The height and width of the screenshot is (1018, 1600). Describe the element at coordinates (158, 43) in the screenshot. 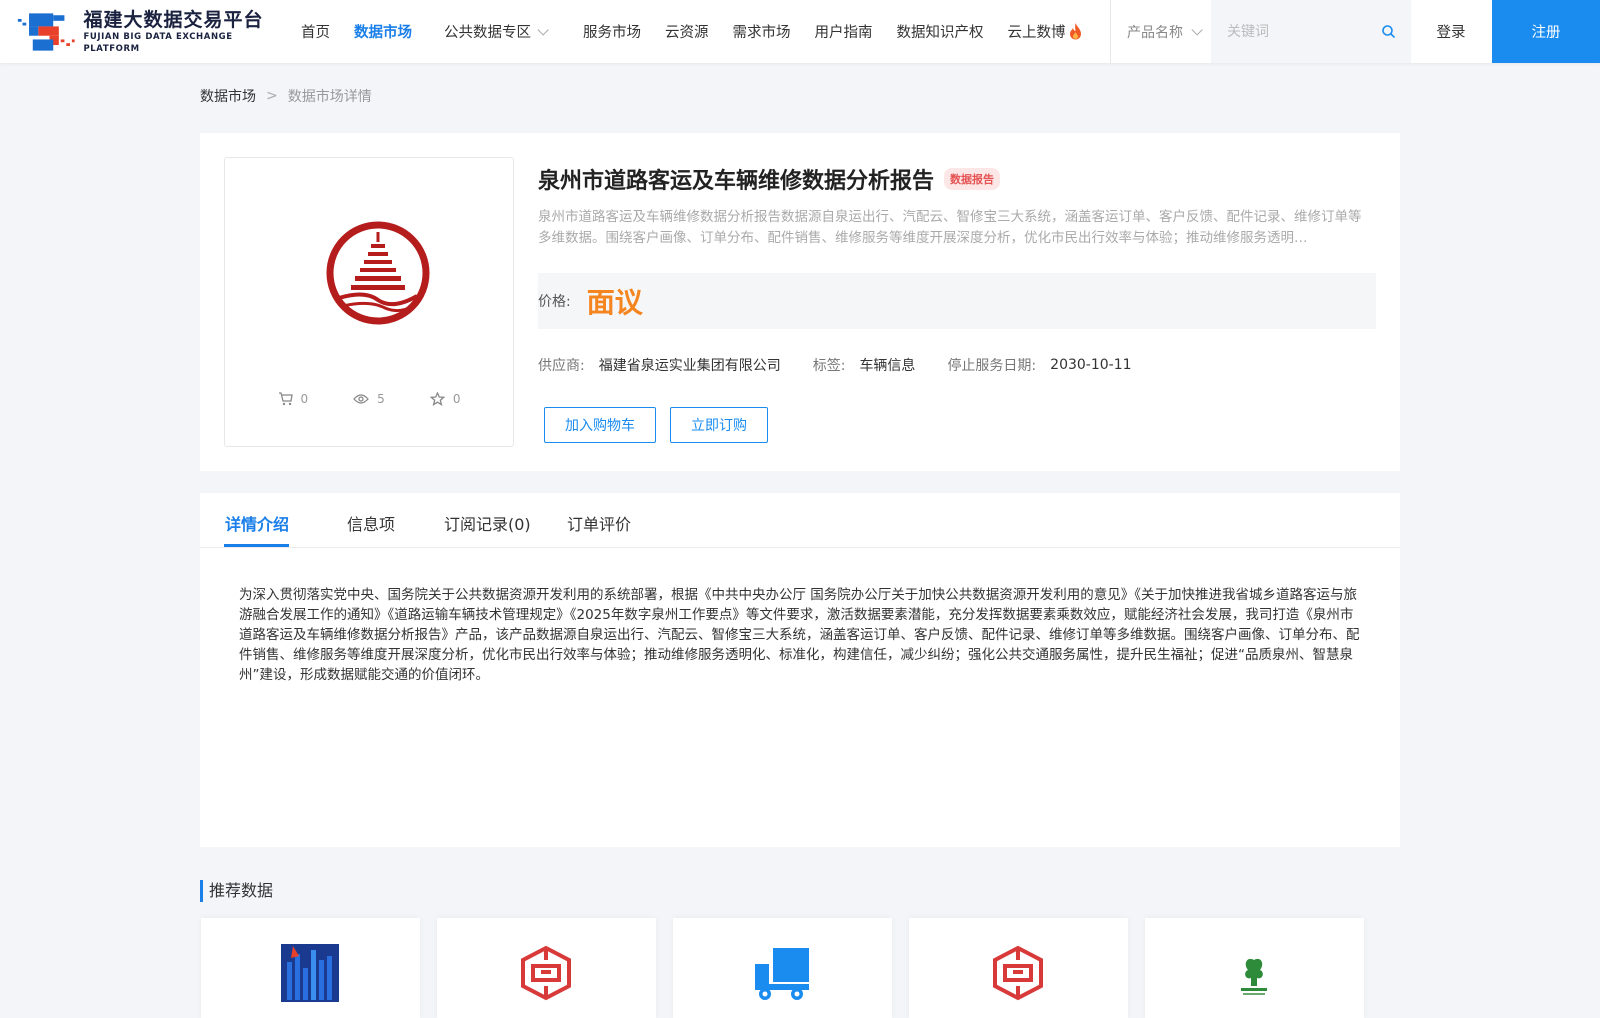

I see `logo-title-en: FUJIAN BIG DATA EXCHANGE PLATFORM` at that location.